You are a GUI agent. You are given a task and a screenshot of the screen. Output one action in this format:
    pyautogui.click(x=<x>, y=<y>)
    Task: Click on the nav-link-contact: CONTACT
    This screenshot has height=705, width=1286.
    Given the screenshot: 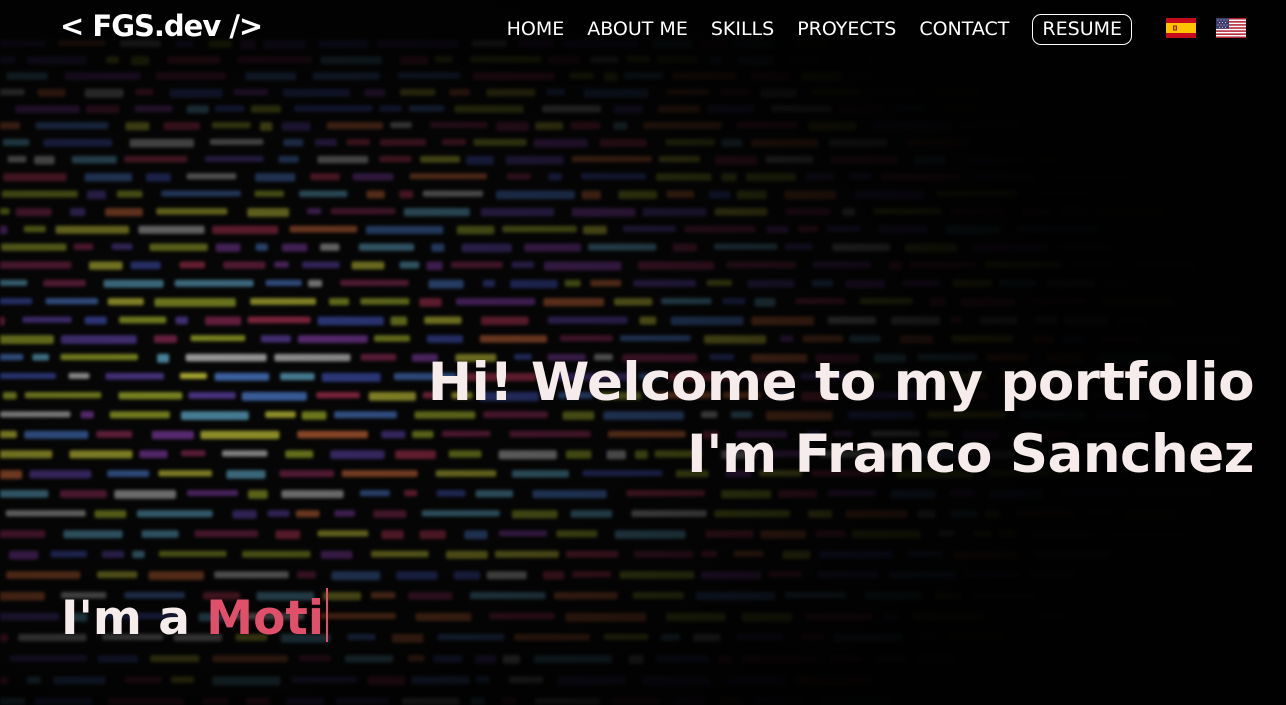 What is the action you would take?
    pyautogui.click(x=964, y=29)
    